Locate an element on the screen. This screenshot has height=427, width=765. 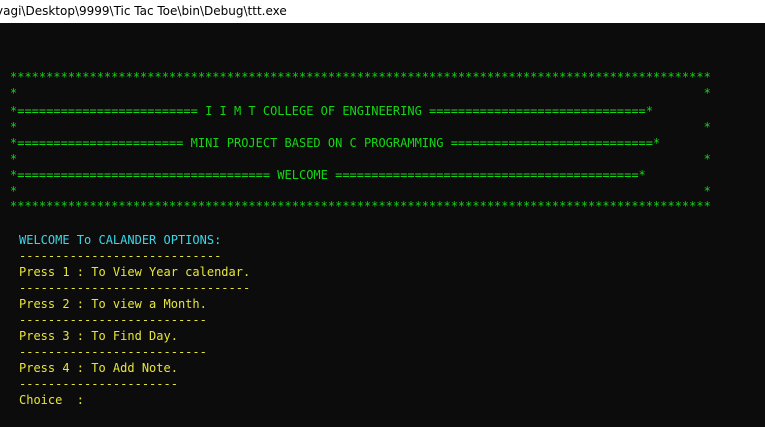
menu-option-2: Press 2 : To view a Month. is located at coordinates (113, 304).